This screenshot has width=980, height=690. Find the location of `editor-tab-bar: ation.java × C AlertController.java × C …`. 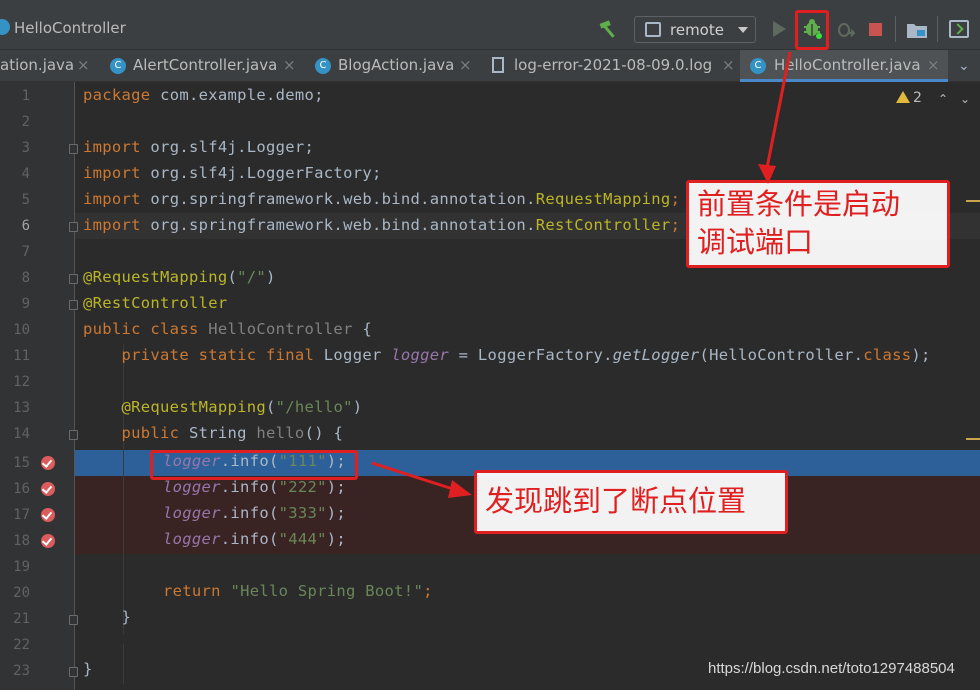

editor-tab-bar: ation.java × C AlertController.java × C … is located at coordinates (490, 66).